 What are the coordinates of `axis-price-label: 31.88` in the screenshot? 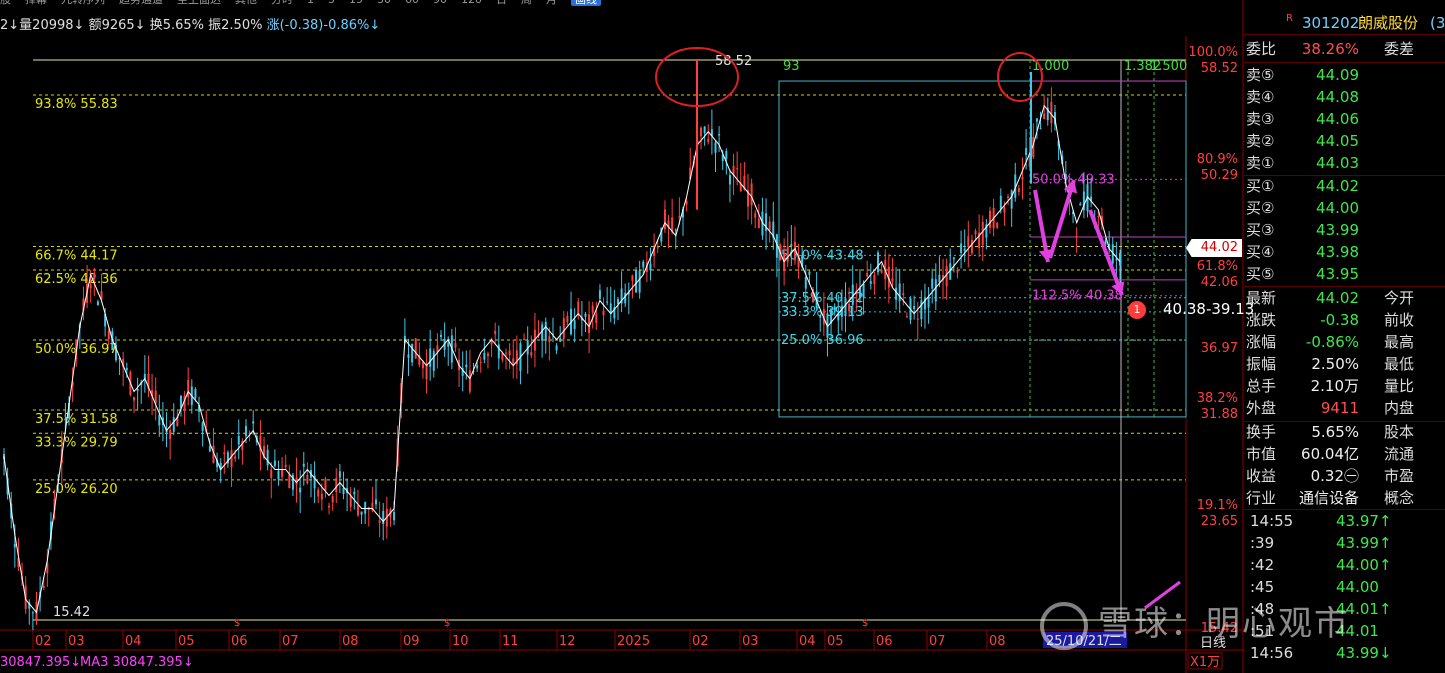 It's located at (1219, 414).